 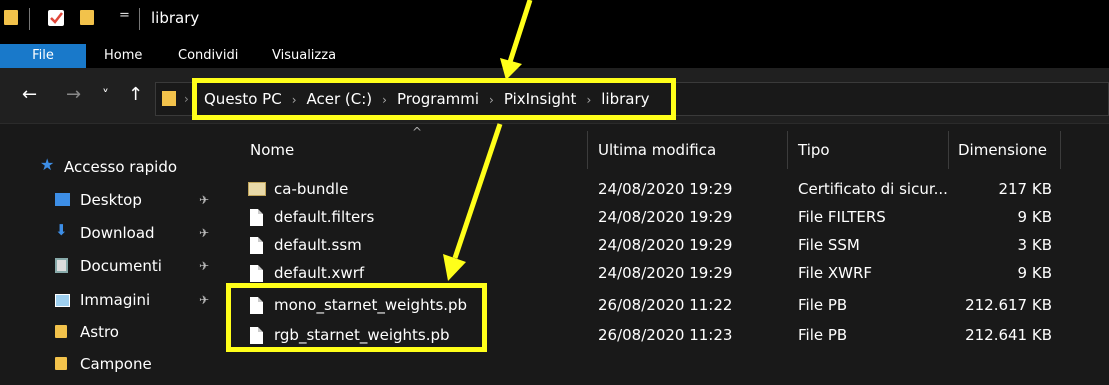 What do you see at coordinates (434, 99) in the screenshot?
I see `annotation-box-path` at bounding box center [434, 99].